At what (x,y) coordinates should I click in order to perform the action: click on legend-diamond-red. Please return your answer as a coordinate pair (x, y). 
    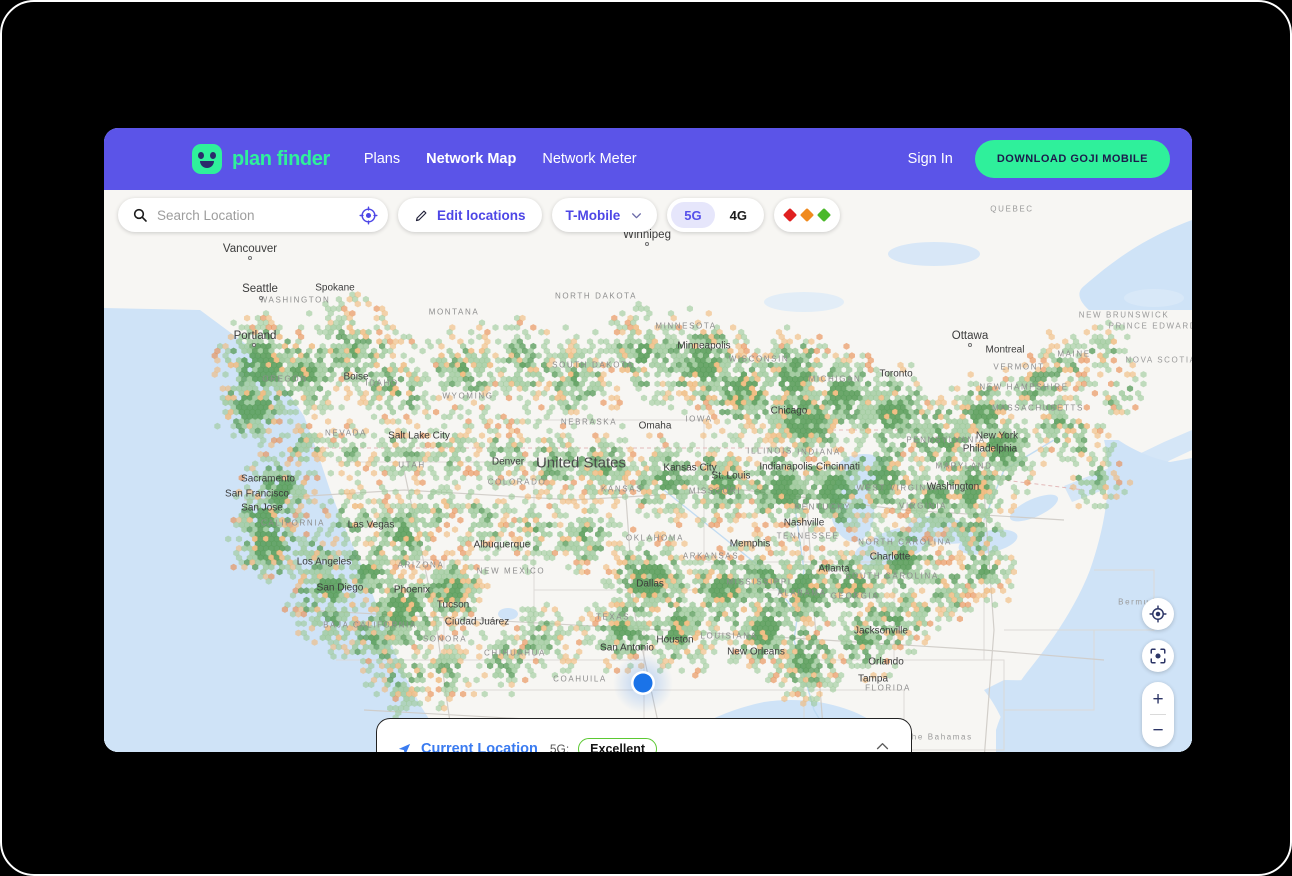
    Looking at the image, I should click on (790, 215).